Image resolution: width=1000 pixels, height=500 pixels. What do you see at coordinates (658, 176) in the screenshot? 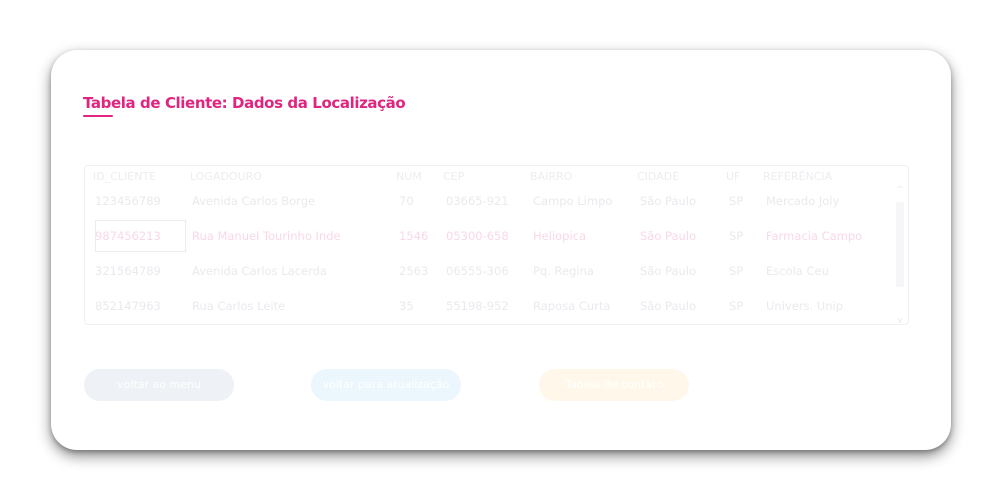
I see `header-cidade: CIDADE` at bounding box center [658, 176].